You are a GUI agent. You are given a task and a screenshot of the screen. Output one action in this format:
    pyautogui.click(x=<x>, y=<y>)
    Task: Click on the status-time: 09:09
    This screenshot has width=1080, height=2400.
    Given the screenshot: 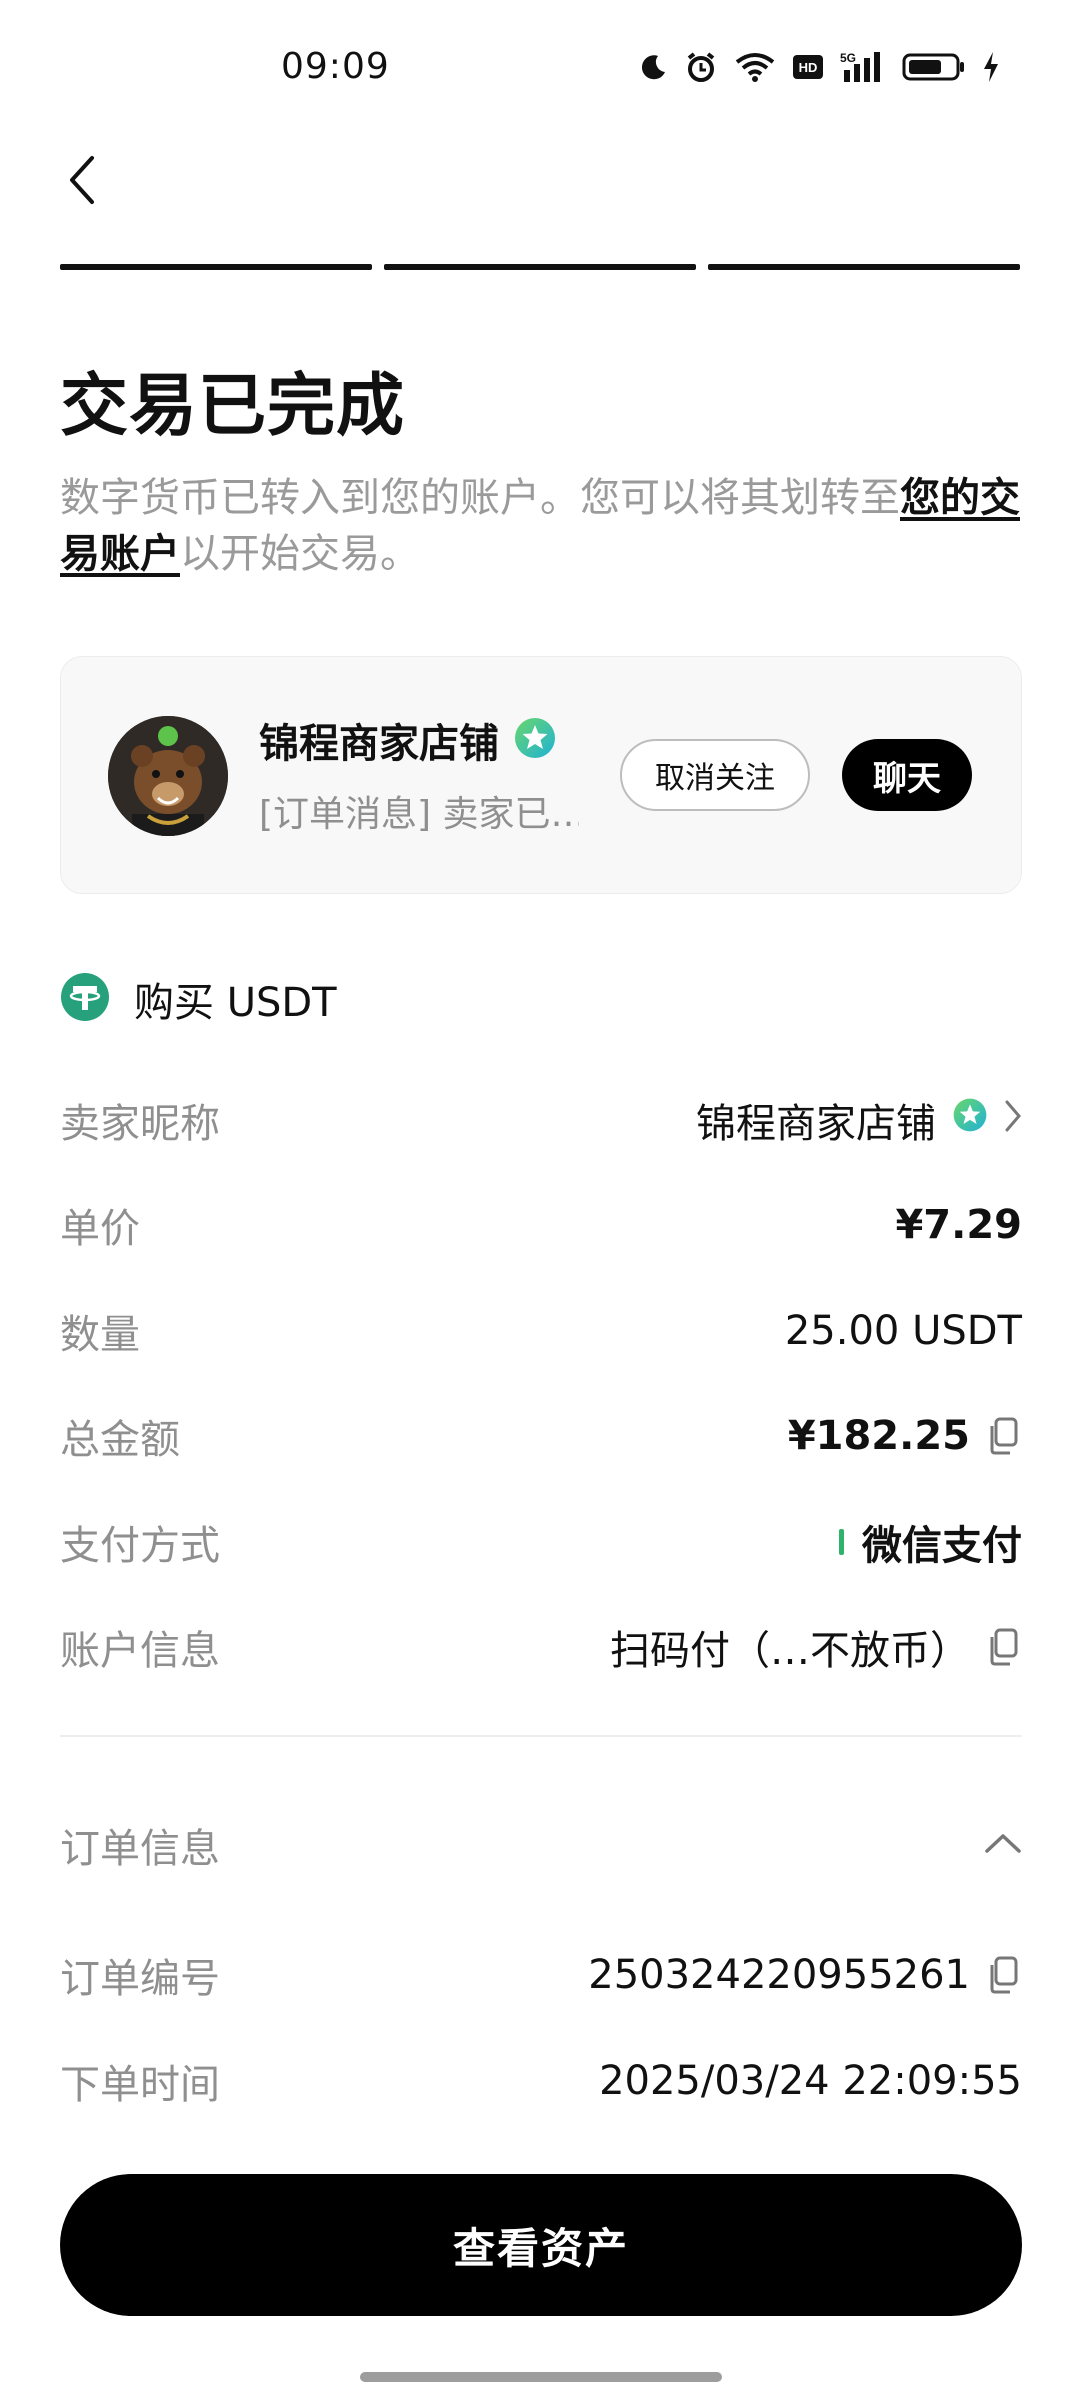 What is the action you would take?
    pyautogui.click(x=335, y=66)
    